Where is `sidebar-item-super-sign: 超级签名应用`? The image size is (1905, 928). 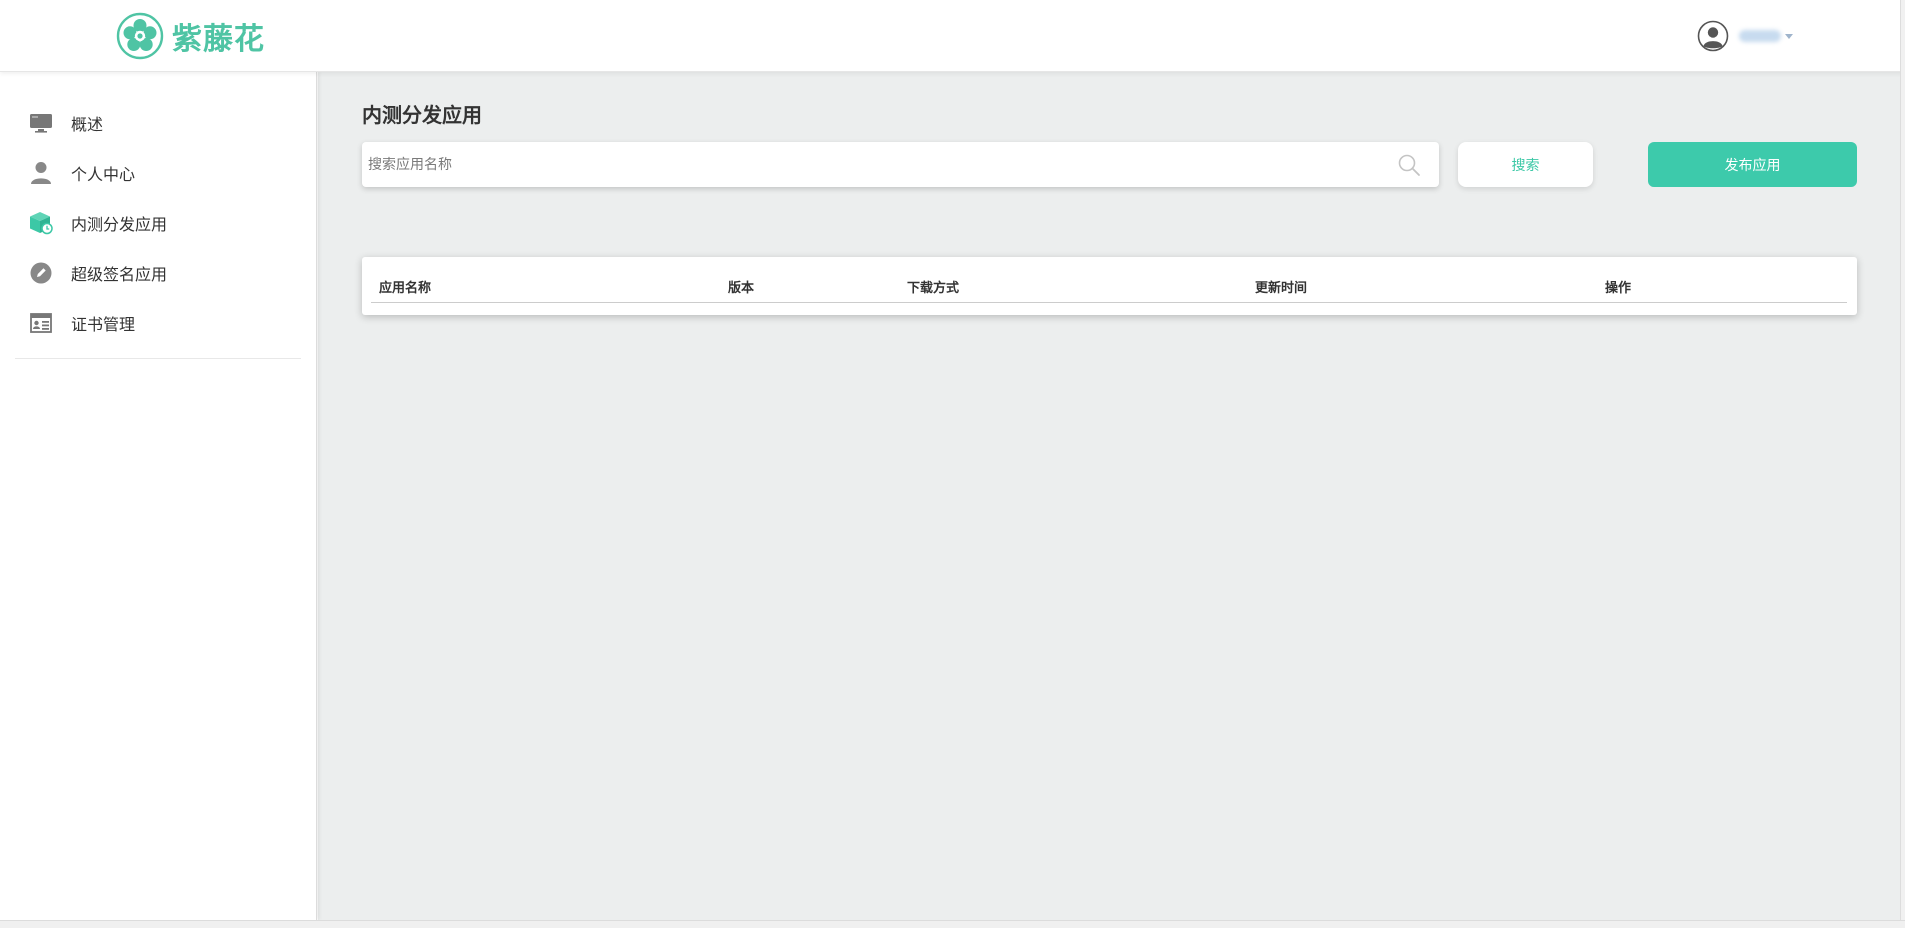 sidebar-item-super-sign: 超级签名应用 is located at coordinates (158, 273).